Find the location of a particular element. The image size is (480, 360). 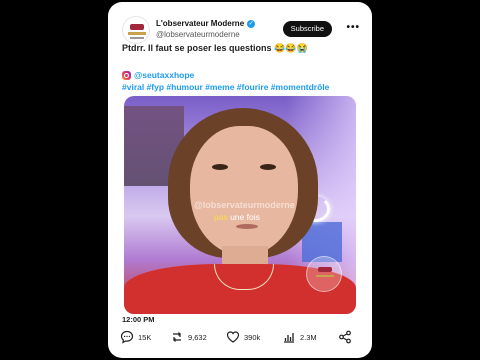

share-icon is located at coordinates (345, 337).